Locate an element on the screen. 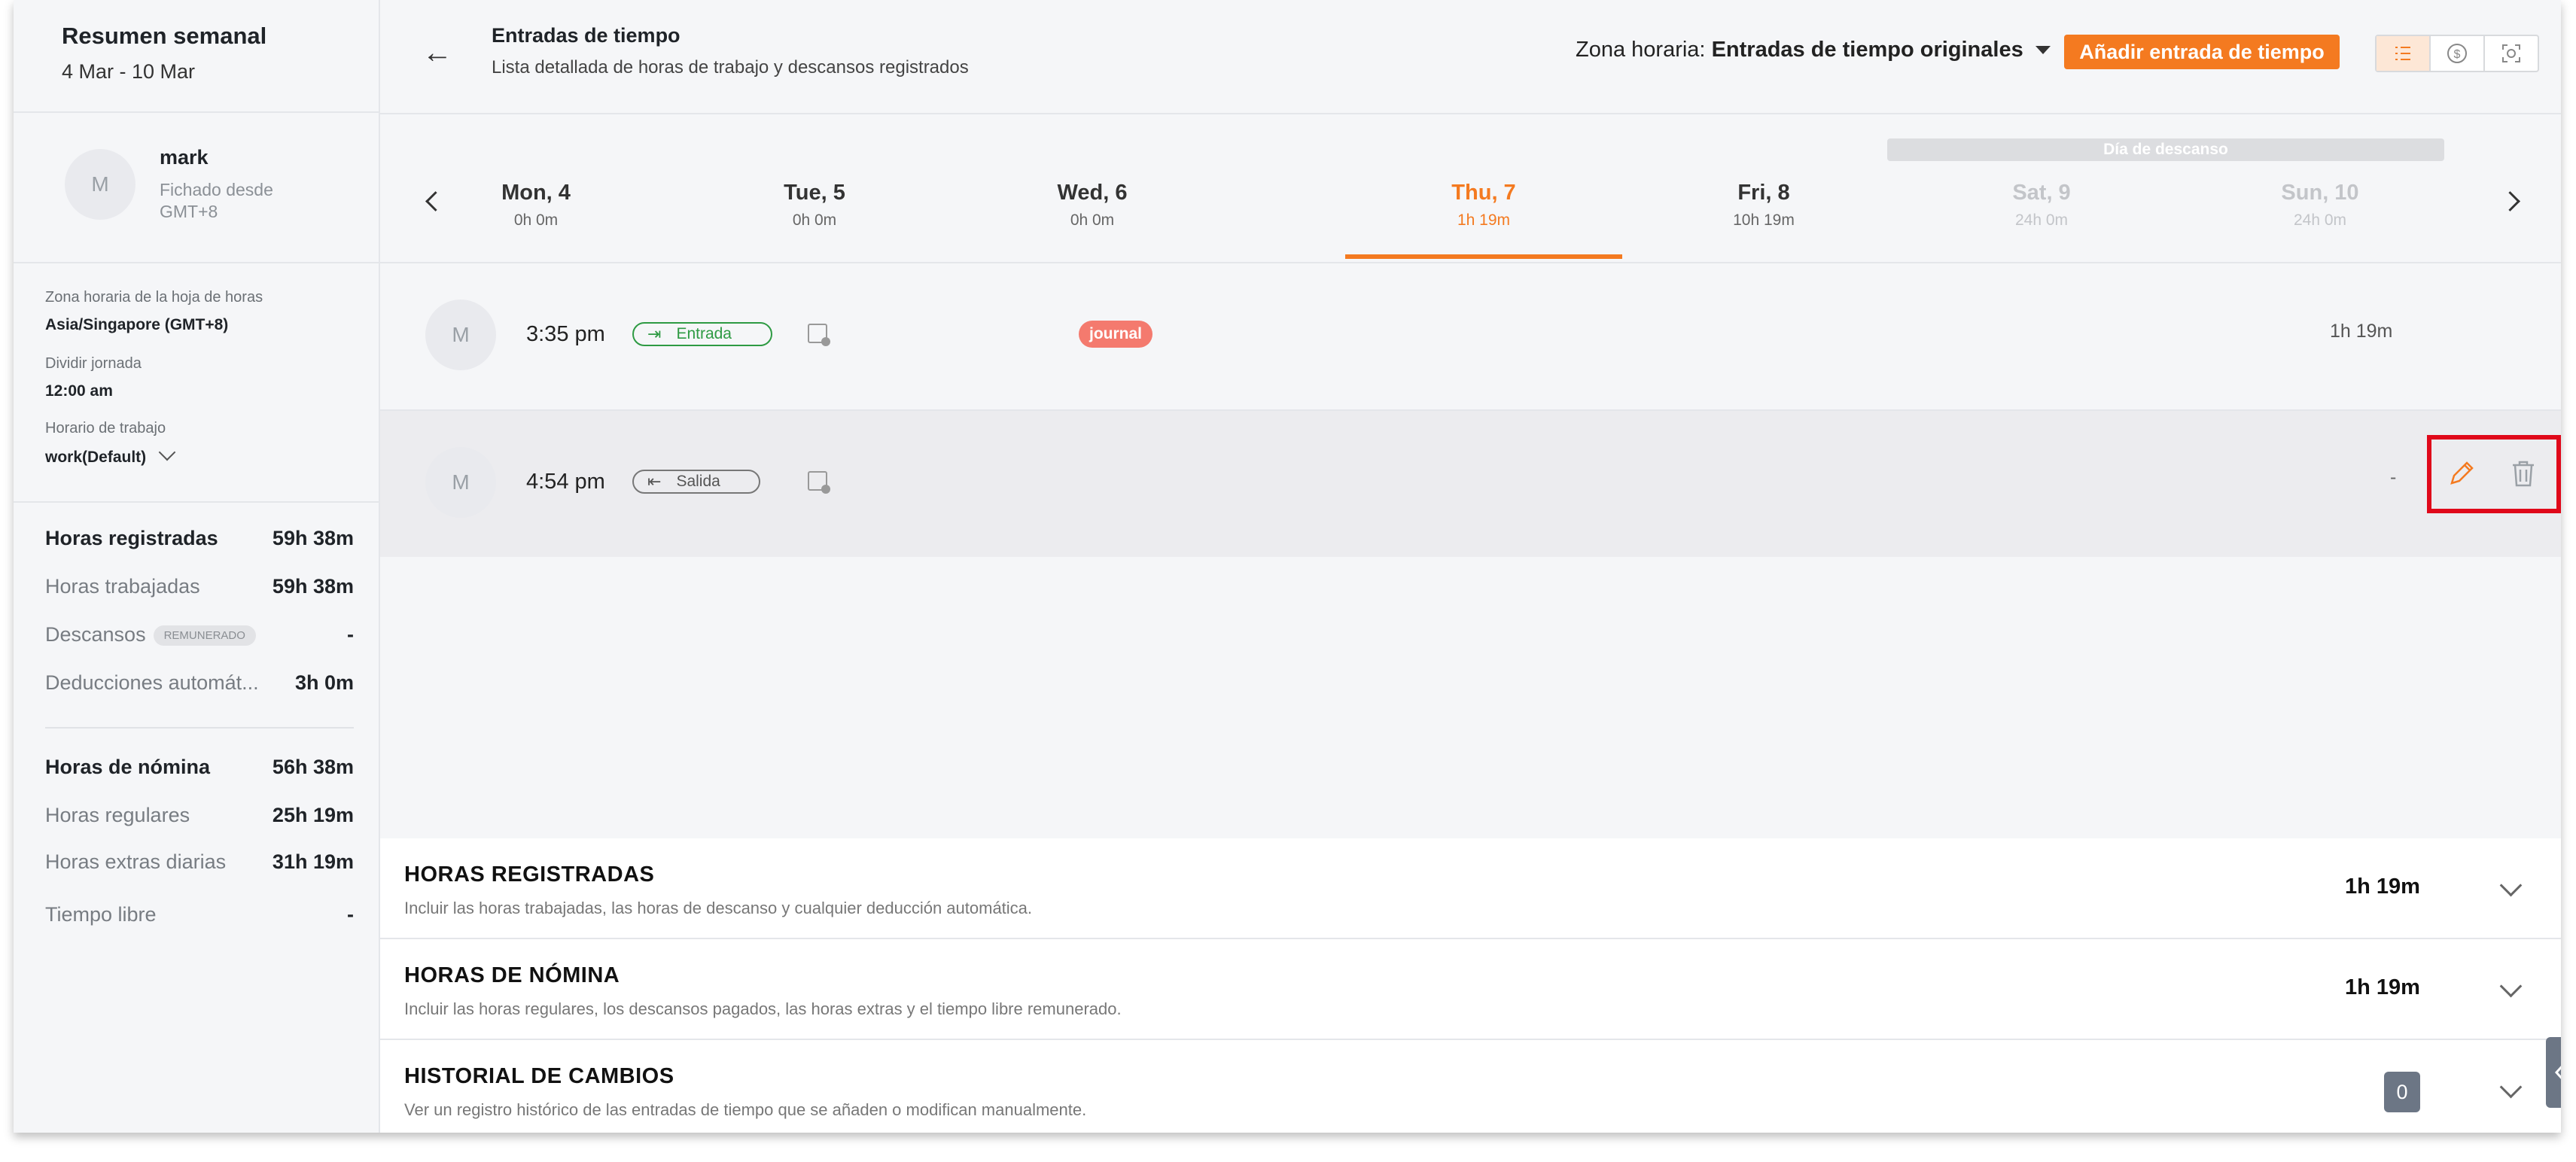 This screenshot has width=2576, height=1162. day-name: Thu, 7 is located at coordinates (1484, 193).